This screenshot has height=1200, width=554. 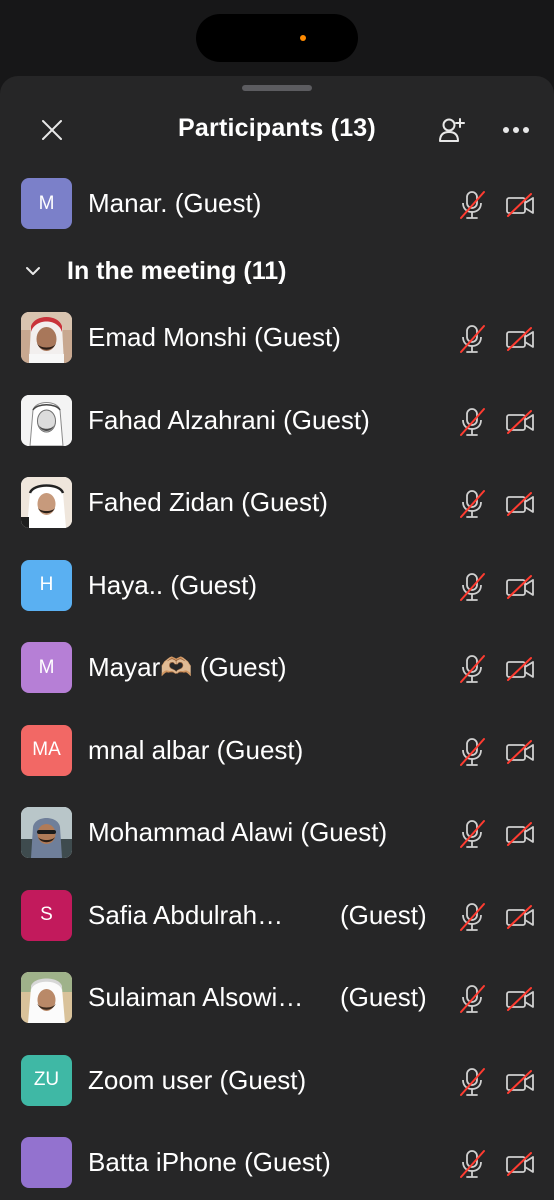 What do you see at coordinates (187, 667) in the screenshot?
I see `participant-name: Mayar🫶🏼 (Guest)` at bounding box center [187, 667].